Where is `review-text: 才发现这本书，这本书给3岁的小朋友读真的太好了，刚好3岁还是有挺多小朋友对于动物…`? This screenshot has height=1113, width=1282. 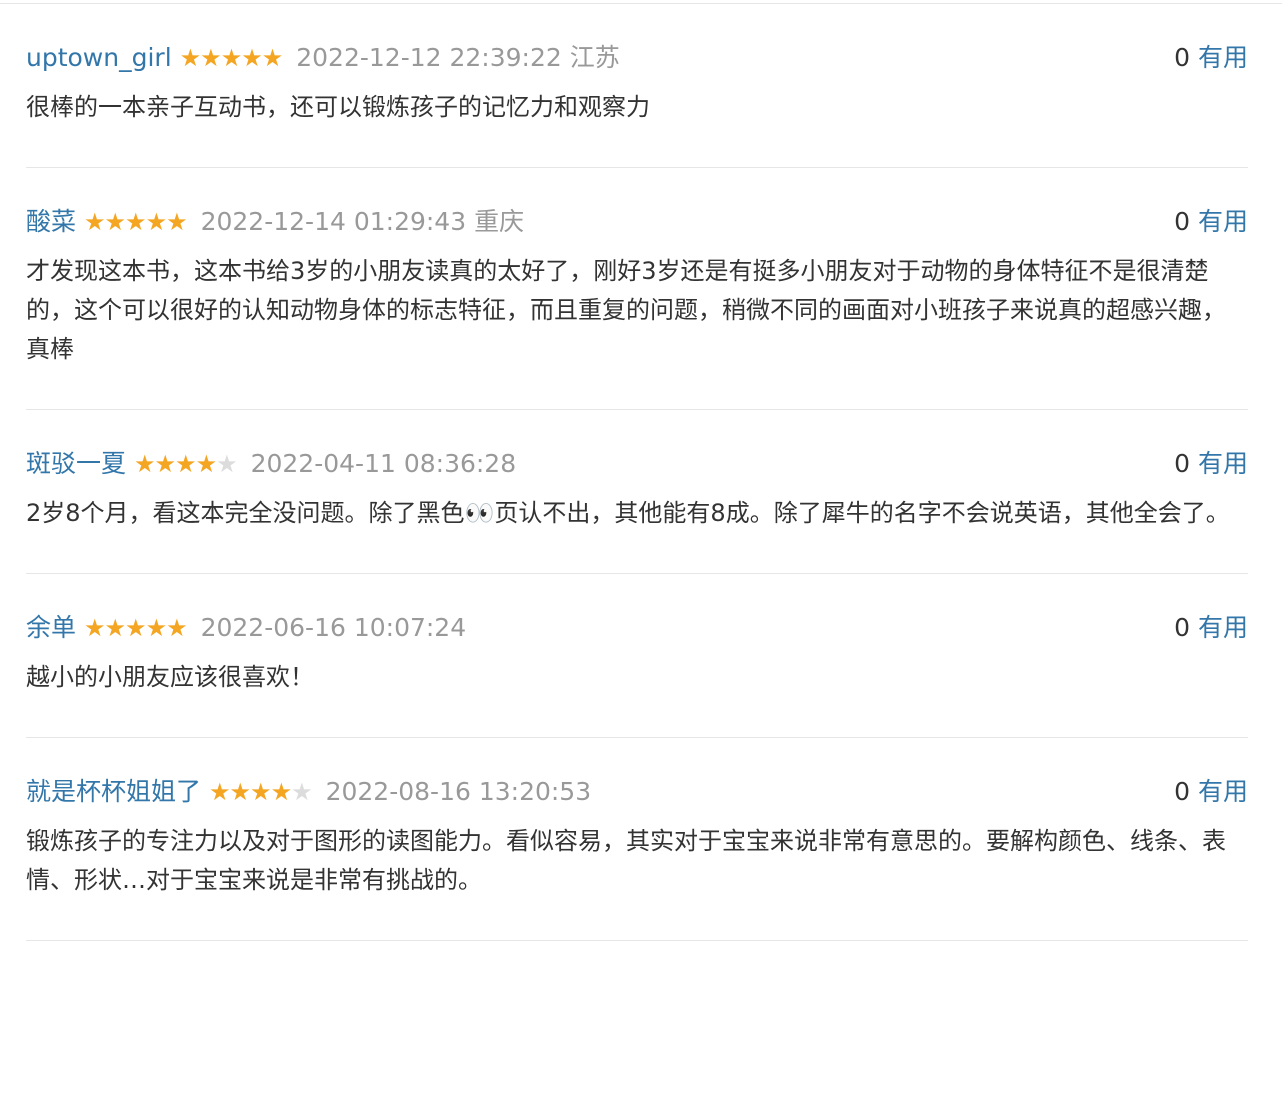 review-text: 才发现这本书，这本书给3岁的小朋友读真的太好了，刚好3岁还是有挺多小朋友对于动物… is located at coordinates (626, 310).